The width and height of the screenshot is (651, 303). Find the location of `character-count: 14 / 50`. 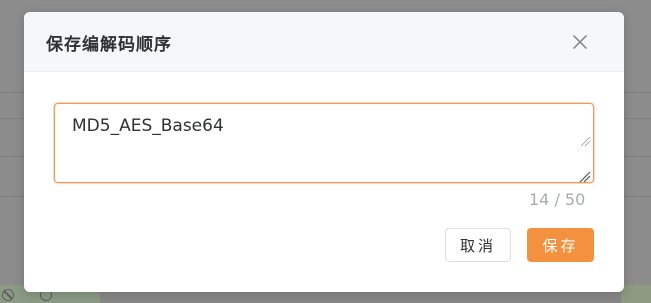

character-count: 14 / 50 is located at coordinates (557, 199).